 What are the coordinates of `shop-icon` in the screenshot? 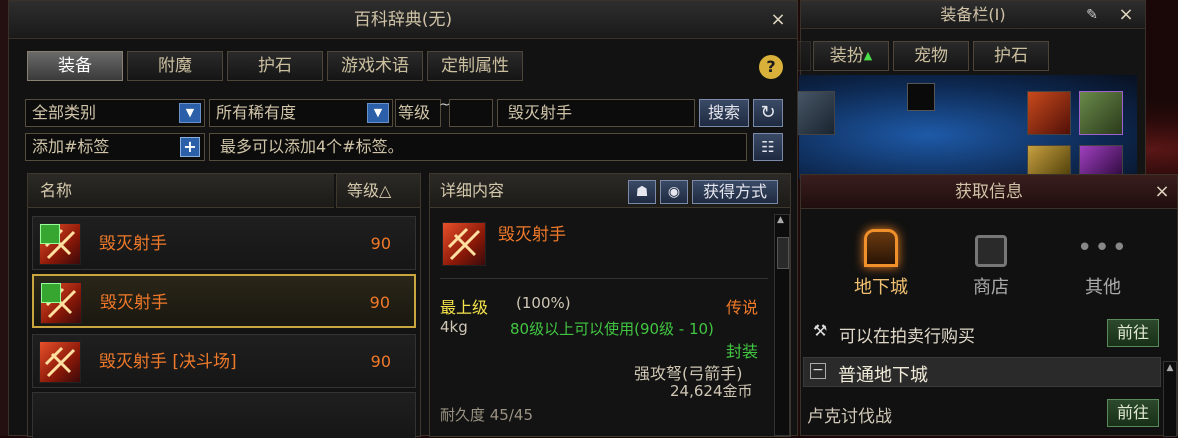 It's located at (991, 251).